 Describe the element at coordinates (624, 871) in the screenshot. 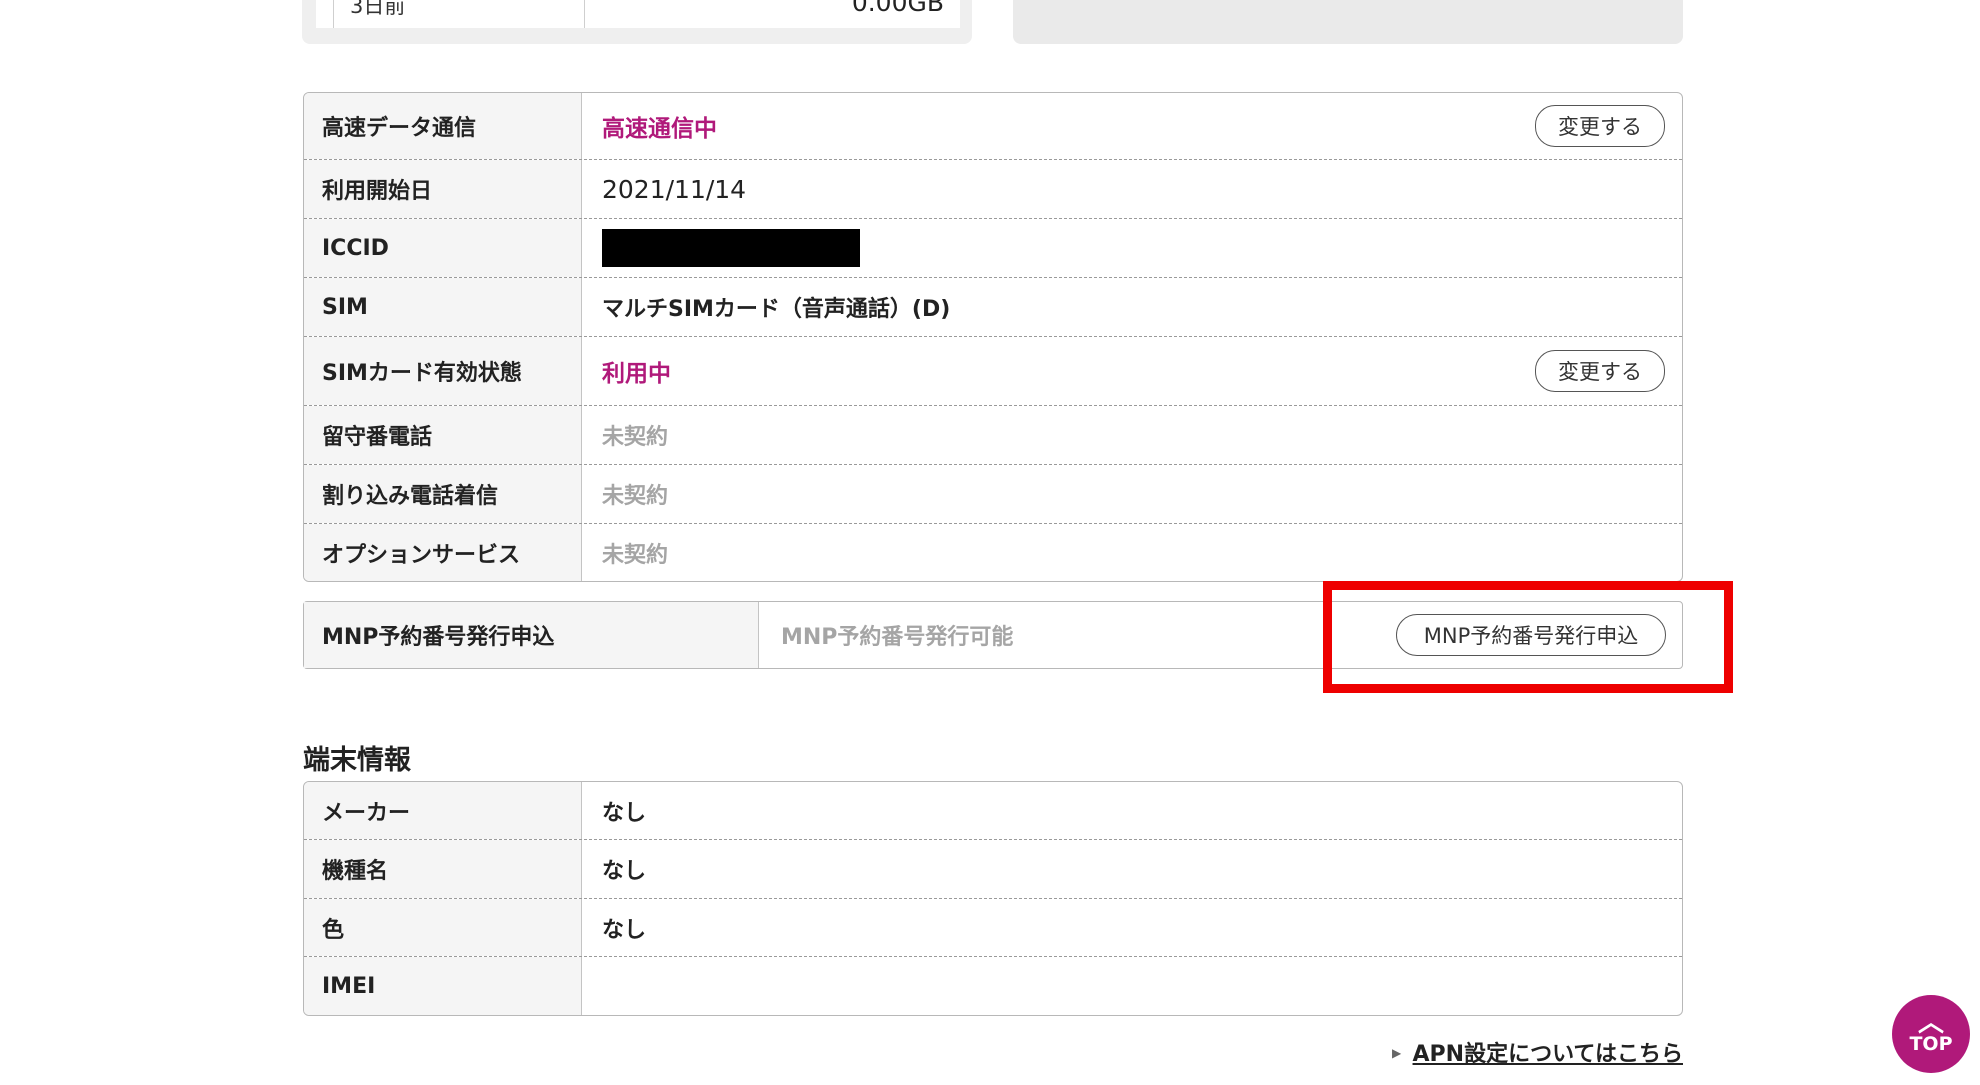

I see `model-value: なし` at that location.